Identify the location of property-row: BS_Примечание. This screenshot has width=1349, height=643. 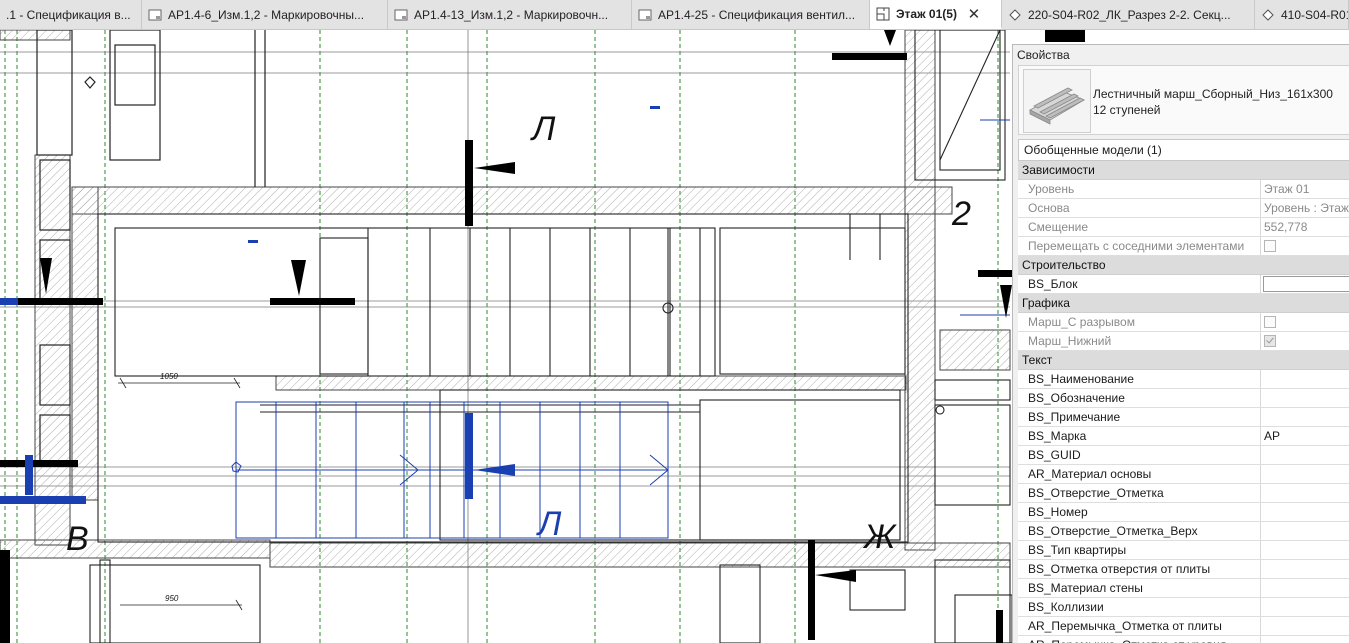
(1183, 417).